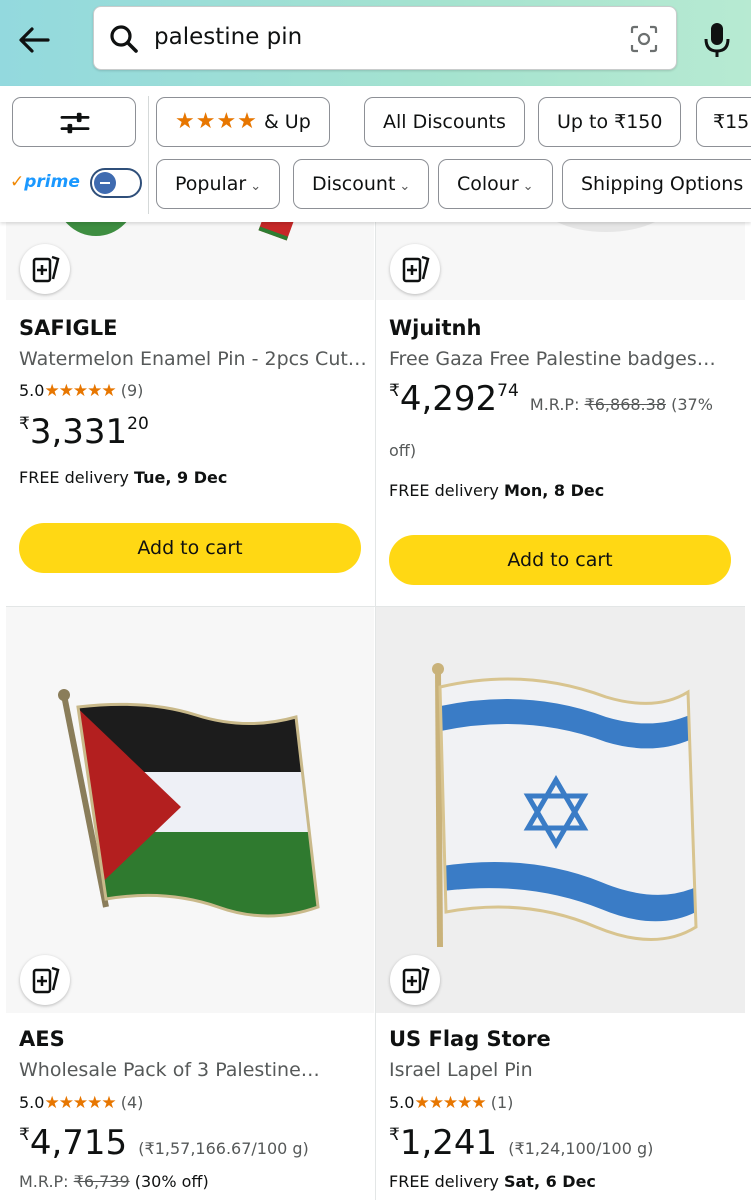 This screenshot has height=1200, width=751. What do you see at coordinates (116, 183) in the screenshot?
I see `prime-toggle` at bounding box center [116, 183].